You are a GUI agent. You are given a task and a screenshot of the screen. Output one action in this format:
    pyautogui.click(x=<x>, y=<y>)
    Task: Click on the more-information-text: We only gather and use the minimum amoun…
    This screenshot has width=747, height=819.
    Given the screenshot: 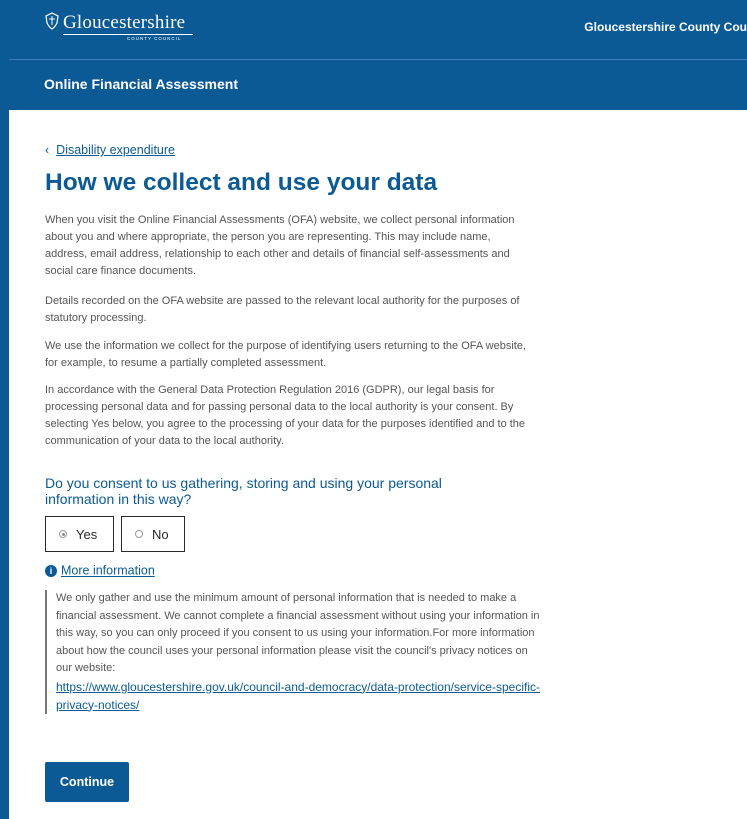 What is the action you would take?
    pyautogui.click(x=298, y=633)
    